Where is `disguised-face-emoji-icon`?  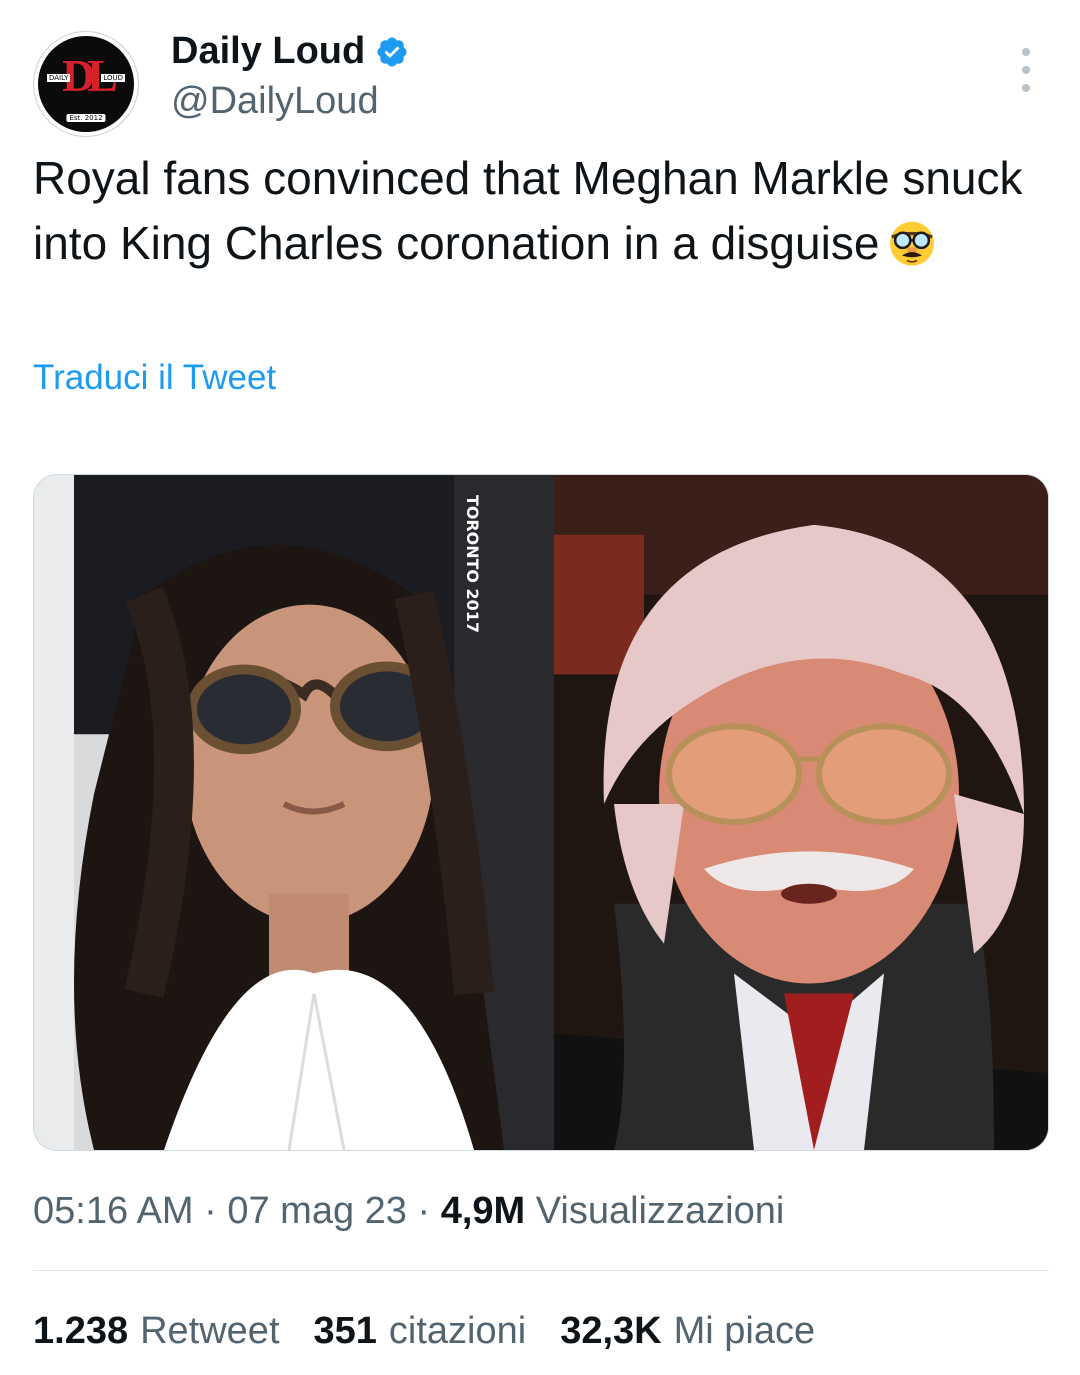 disguised-face-emoji-icon is located at coordinates (912, 243).